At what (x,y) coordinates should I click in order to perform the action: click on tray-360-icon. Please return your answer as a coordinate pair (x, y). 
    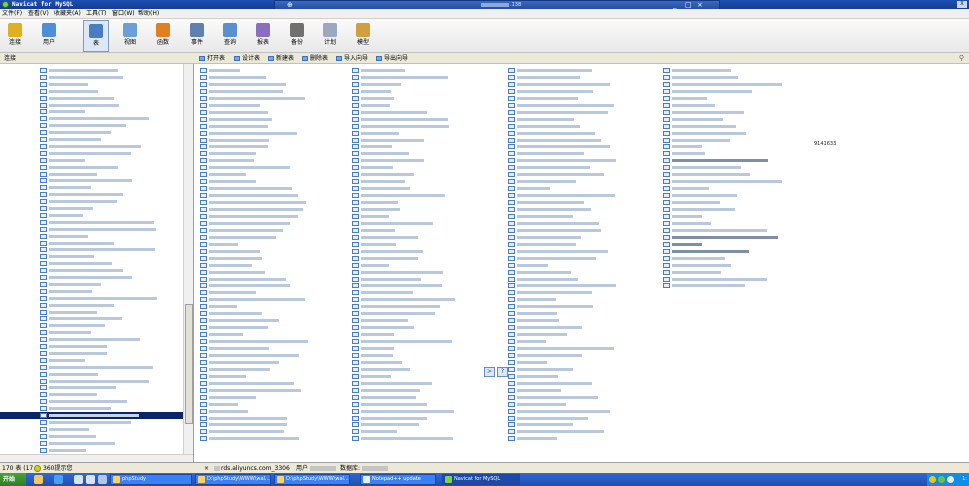
    Looking at the image, I should click on (932, 479).